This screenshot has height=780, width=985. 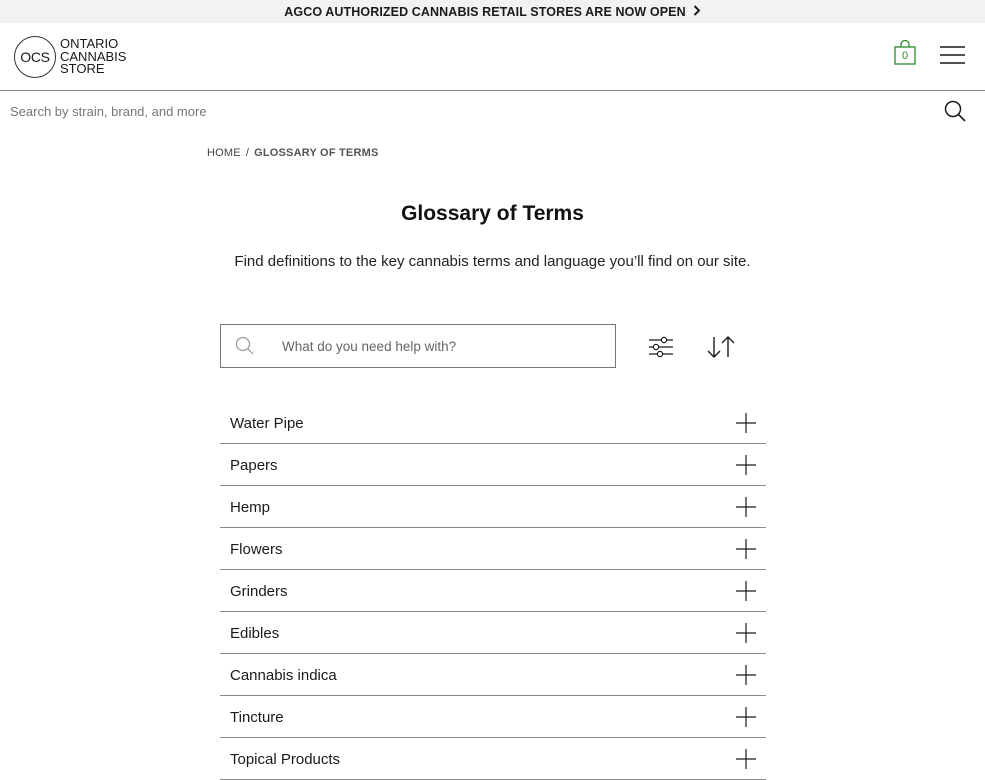 What do you see at coordinates (259, 591) in the screenshot?
I see `glossary-item-label: Grinders` at bounding box center [259, 591].